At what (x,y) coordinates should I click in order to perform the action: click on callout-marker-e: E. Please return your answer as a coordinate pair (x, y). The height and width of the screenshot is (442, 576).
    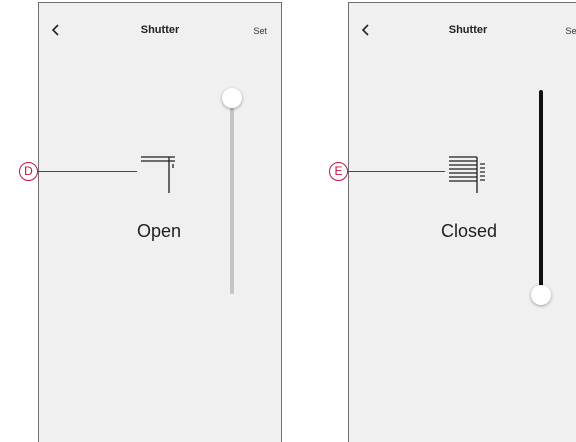
    Looking at the image, I should click on (338, 171).